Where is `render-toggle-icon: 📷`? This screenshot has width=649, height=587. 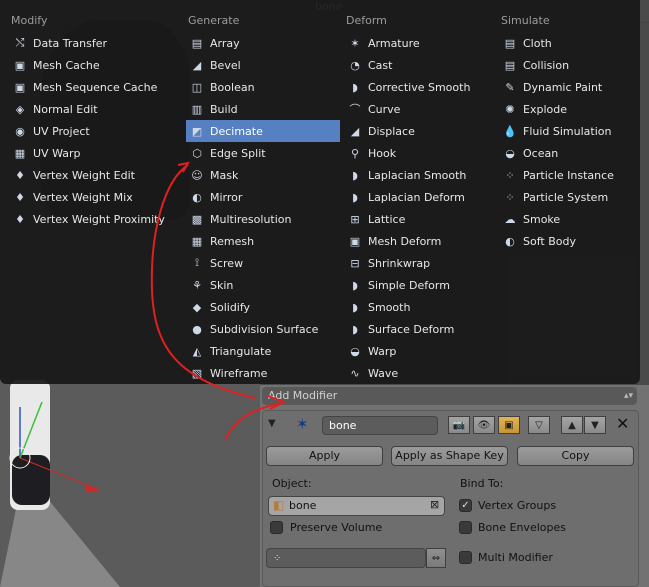
render-toggle-icon: 📷 is located at coordinates (459, 425).